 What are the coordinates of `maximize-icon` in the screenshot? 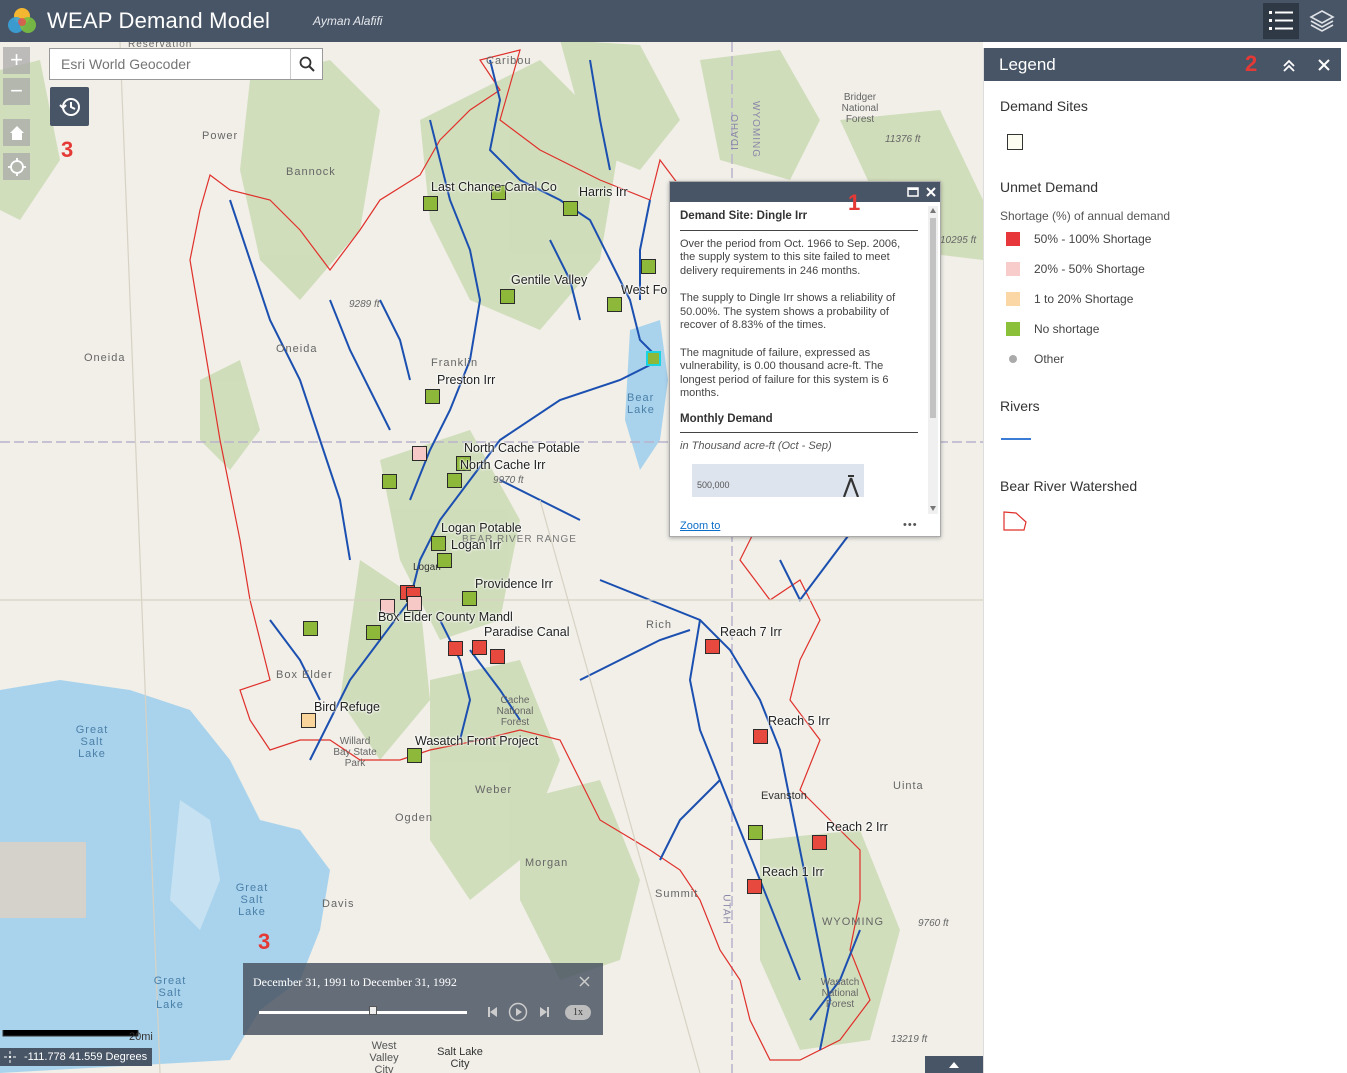 It's located at (913, 192).